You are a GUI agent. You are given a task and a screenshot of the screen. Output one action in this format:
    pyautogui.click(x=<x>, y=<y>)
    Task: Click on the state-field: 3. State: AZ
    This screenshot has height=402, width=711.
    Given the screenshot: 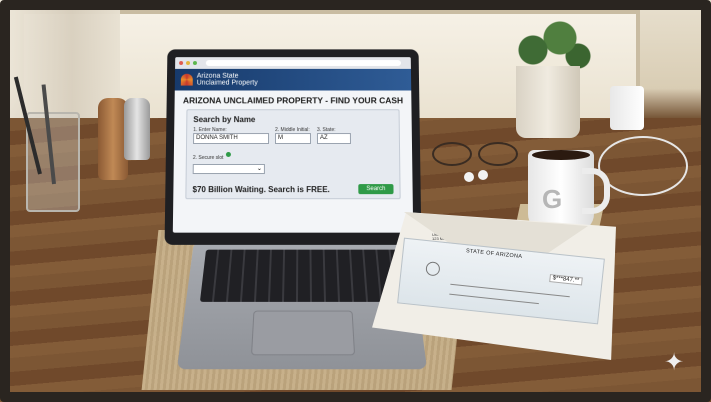 What is the action you would take?
    pyautogui.click(x=333, y=136)
    